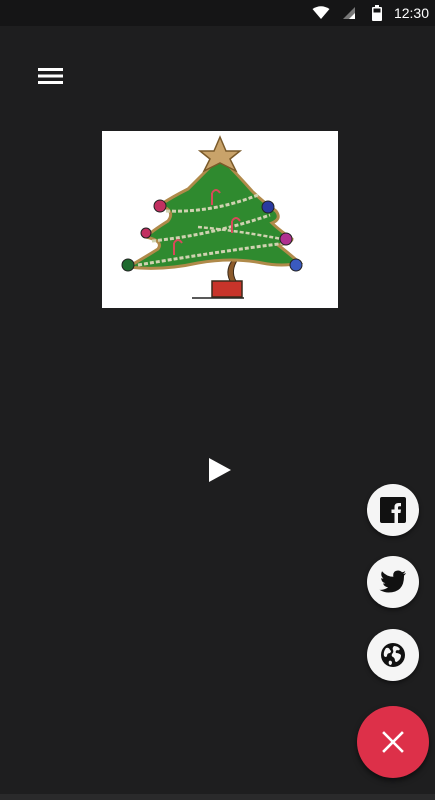 The width and height of the screenshot is (435, 800). I want to click on close-icon, so click(393, 742).